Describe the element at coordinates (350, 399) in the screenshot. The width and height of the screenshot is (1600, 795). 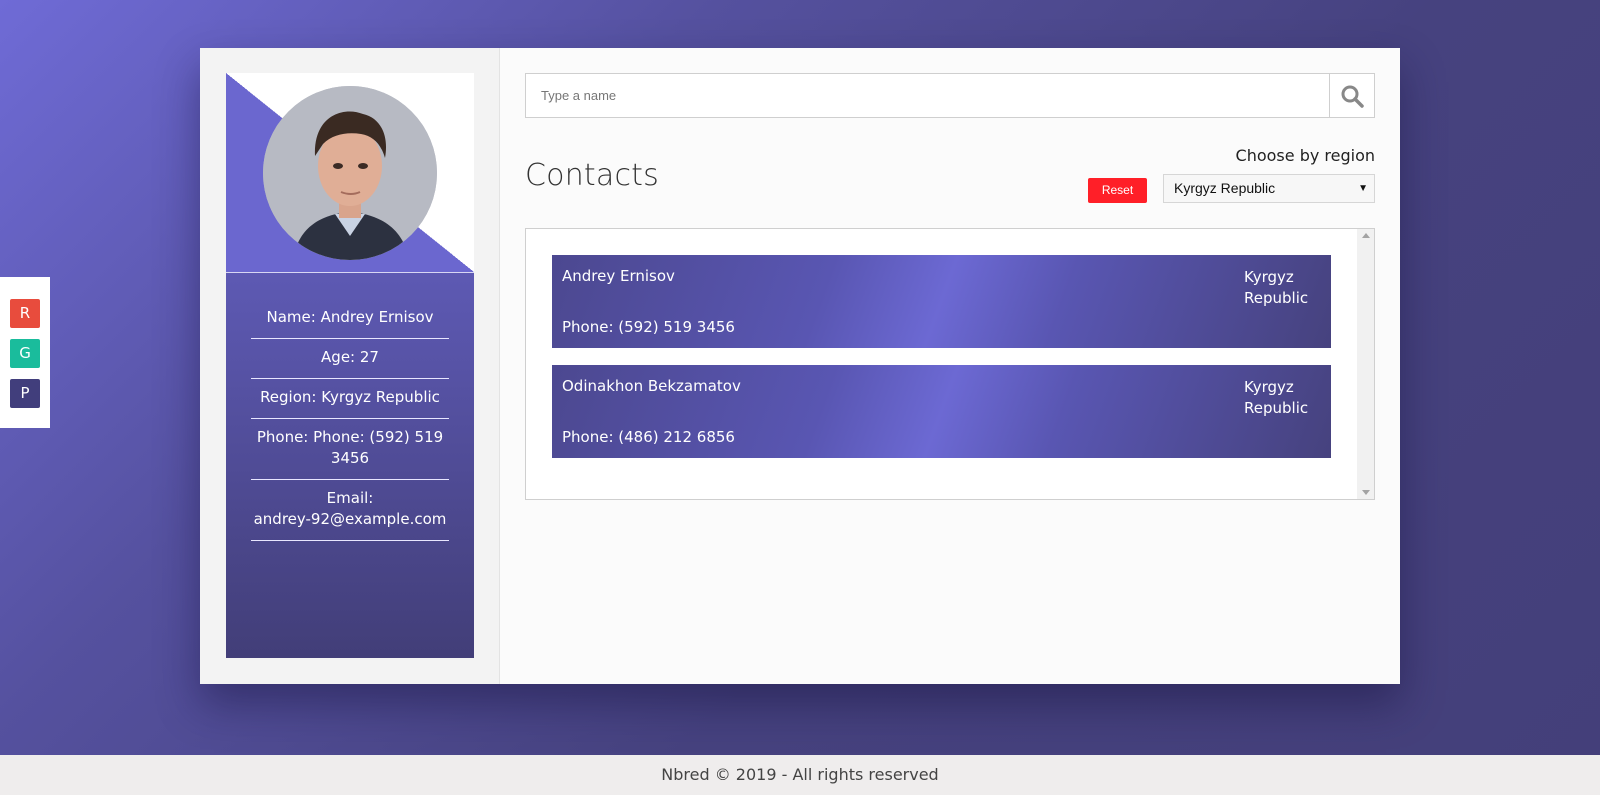
I see `profile-region: Region: Kyrgyz Republic` at that location.